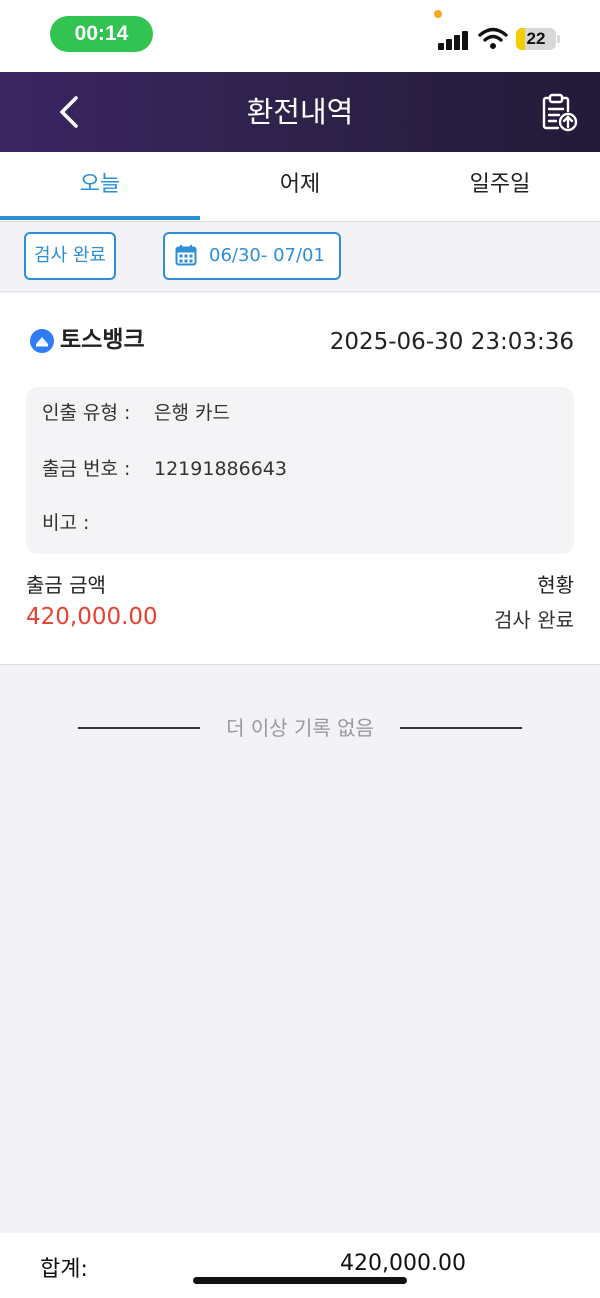 This screenshot has width=600, height=1298. What do you see at coordinates (64, 1269) in the screenshot?
I see `total-label: 합계:` at bounding box center [64, 1269].